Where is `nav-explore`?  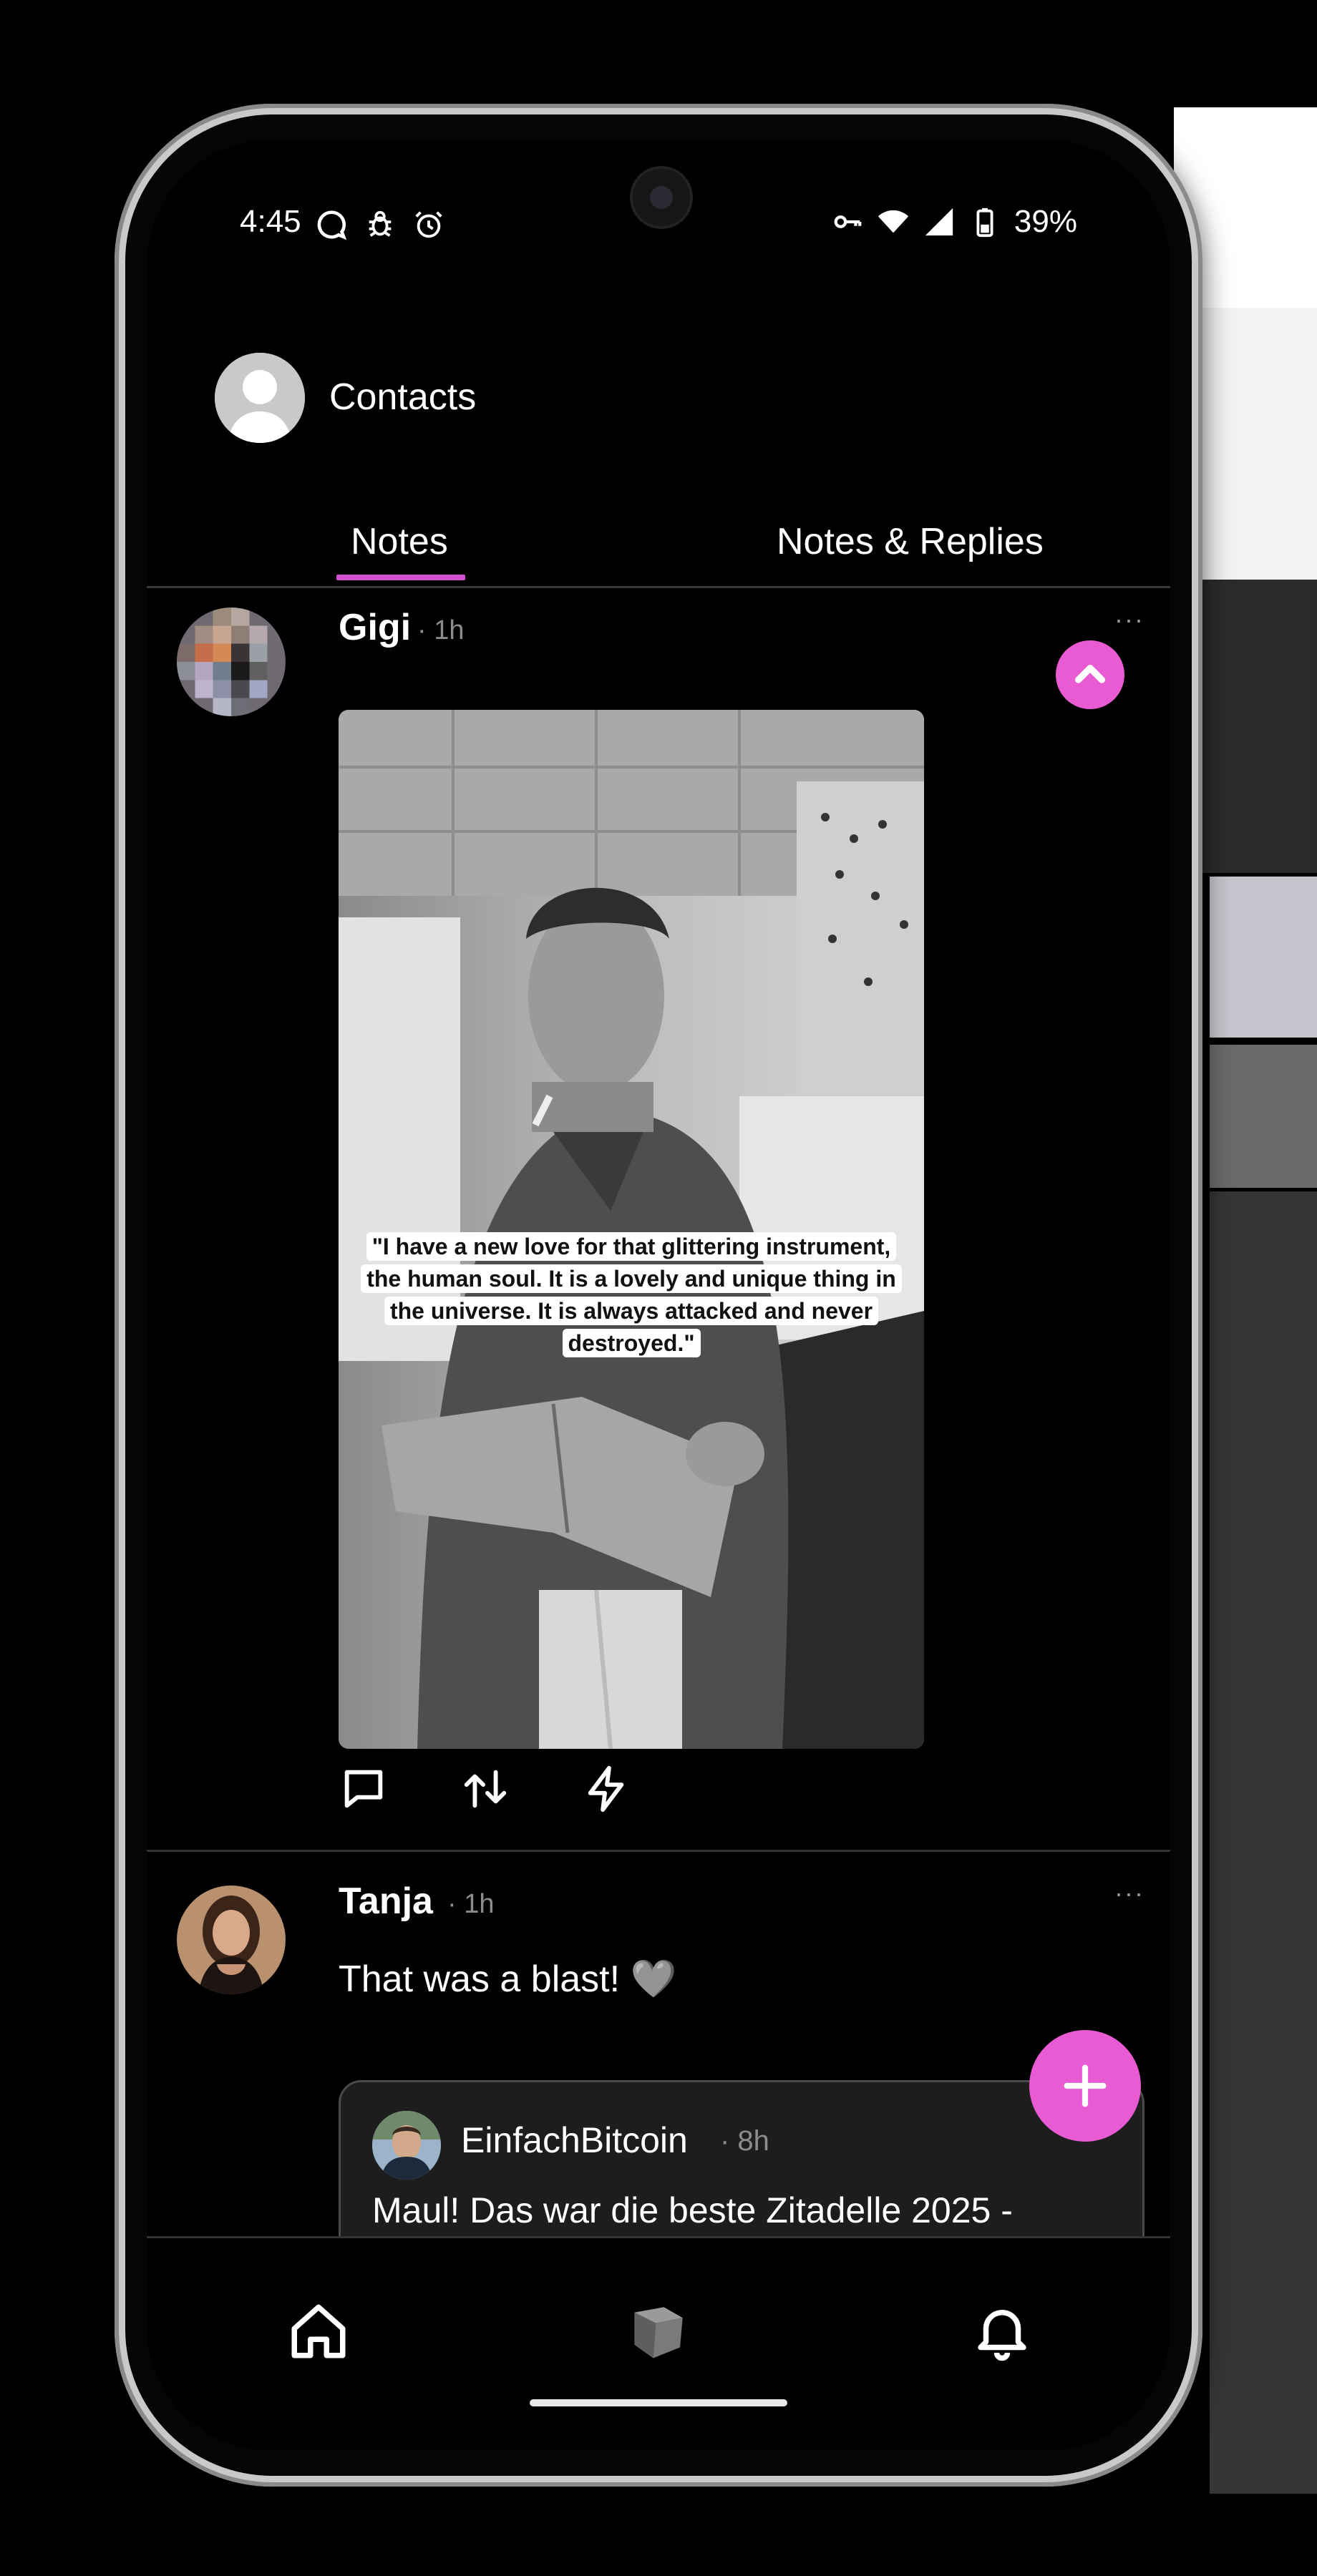 nav-explore is located at coordinates (658, 2331).